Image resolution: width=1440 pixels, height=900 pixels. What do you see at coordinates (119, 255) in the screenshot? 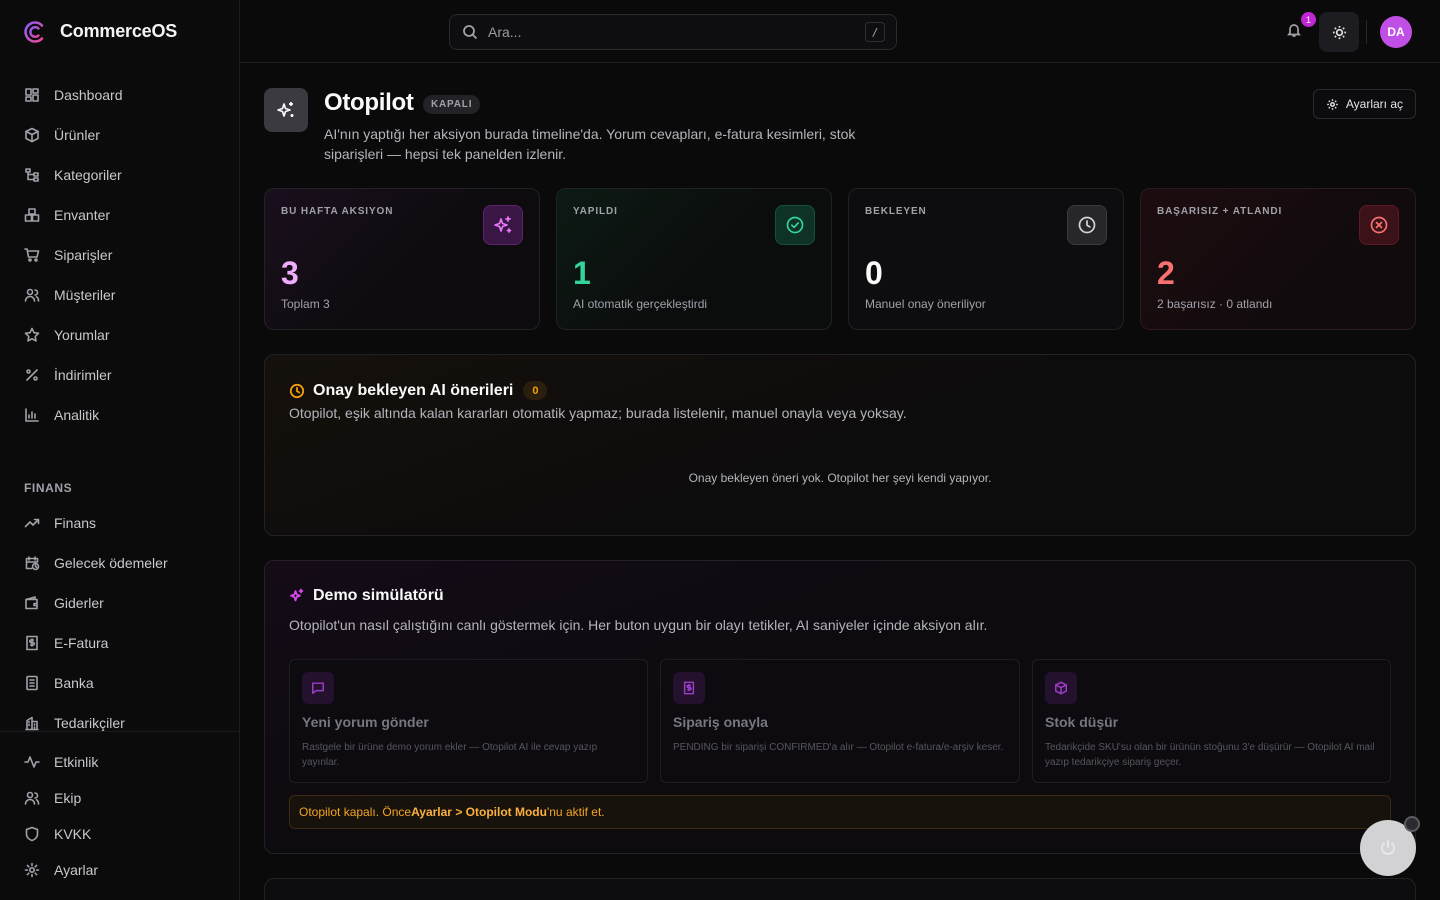
I see `sidebar-item-orders: Siparişler` at bounding box center [119, 255].